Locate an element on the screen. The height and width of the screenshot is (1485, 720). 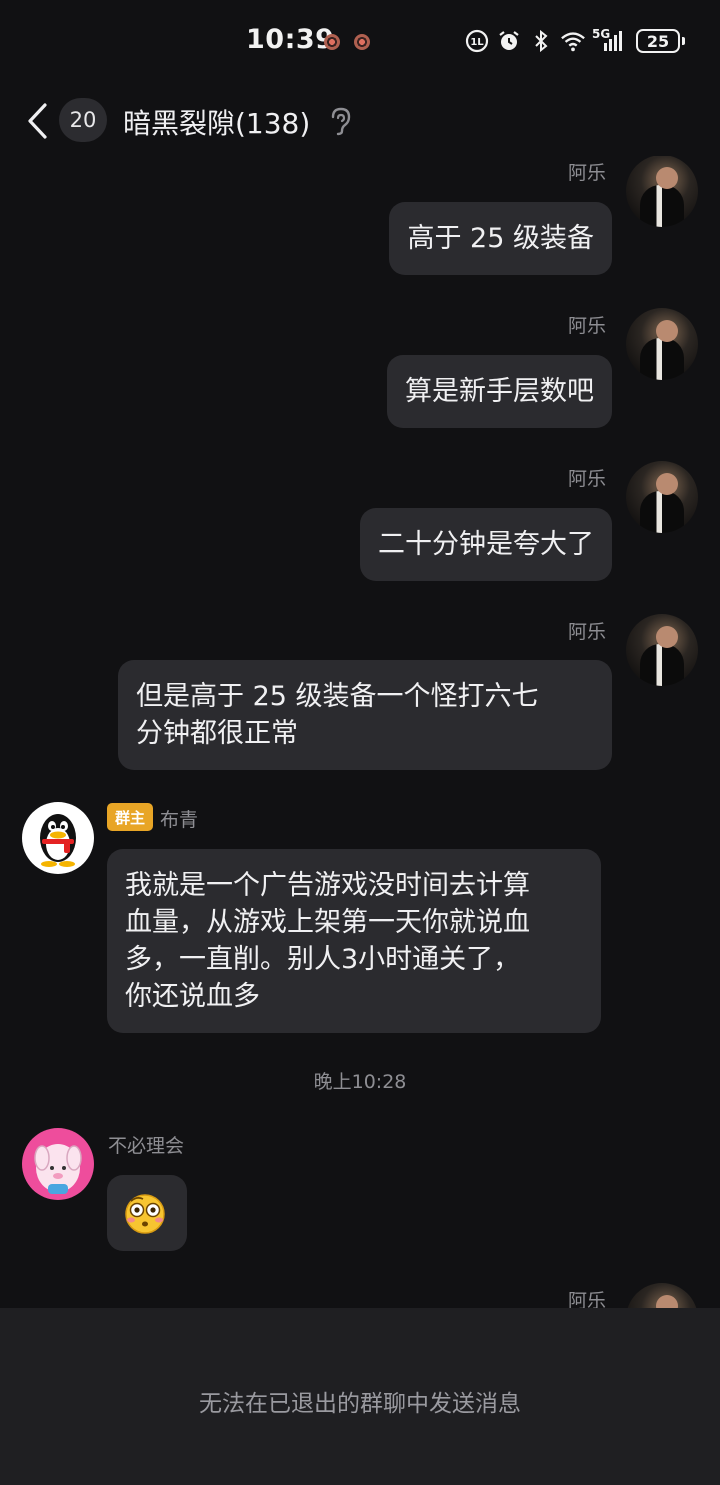
message-text: 算是新手层数吧 is located at coordinates (499, 391).